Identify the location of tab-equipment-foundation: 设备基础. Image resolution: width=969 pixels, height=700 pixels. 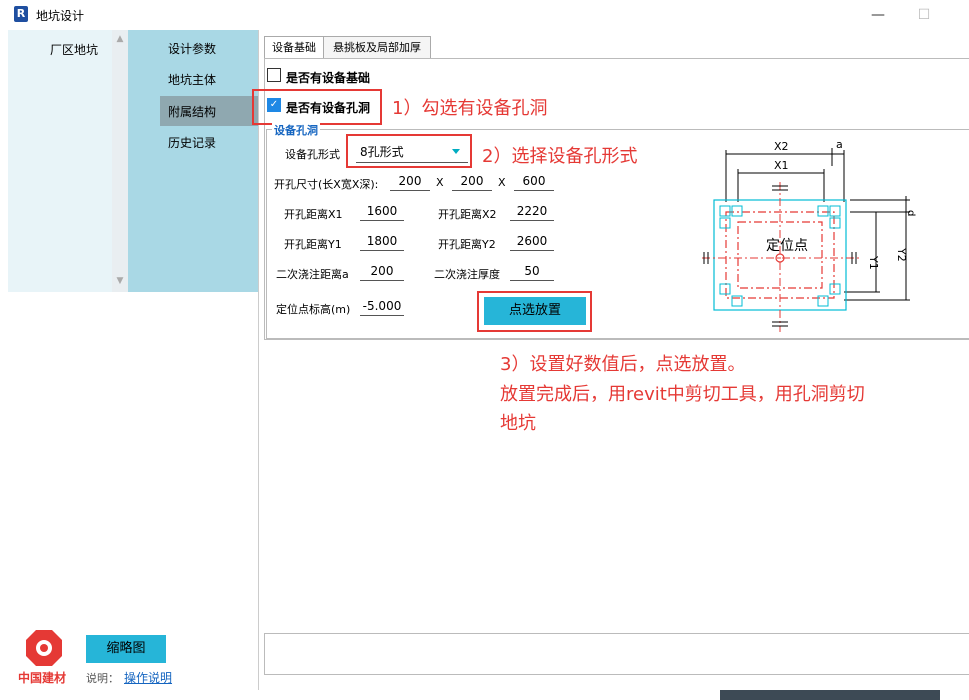
(294, 47).